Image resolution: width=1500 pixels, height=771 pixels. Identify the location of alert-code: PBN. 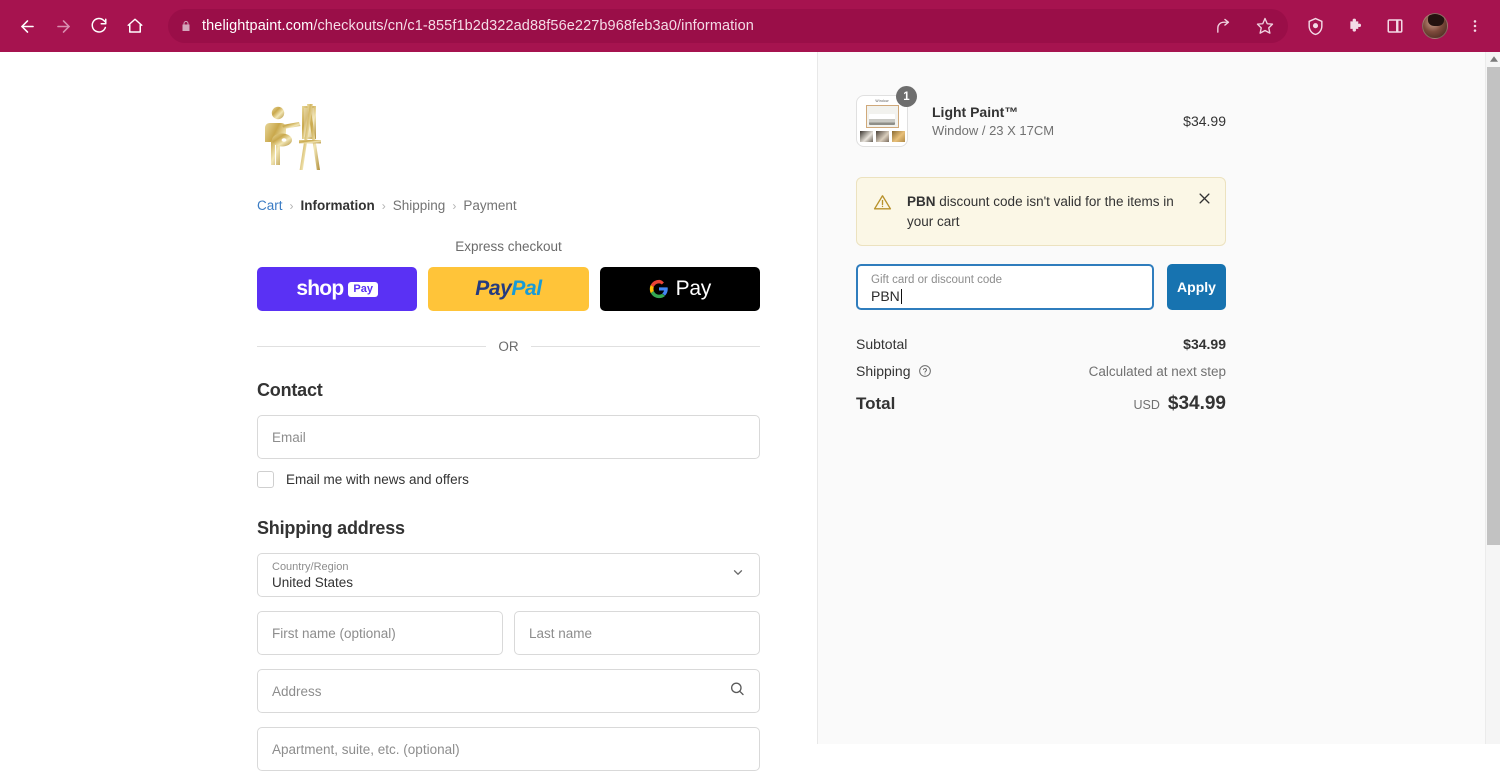
(921, 201).